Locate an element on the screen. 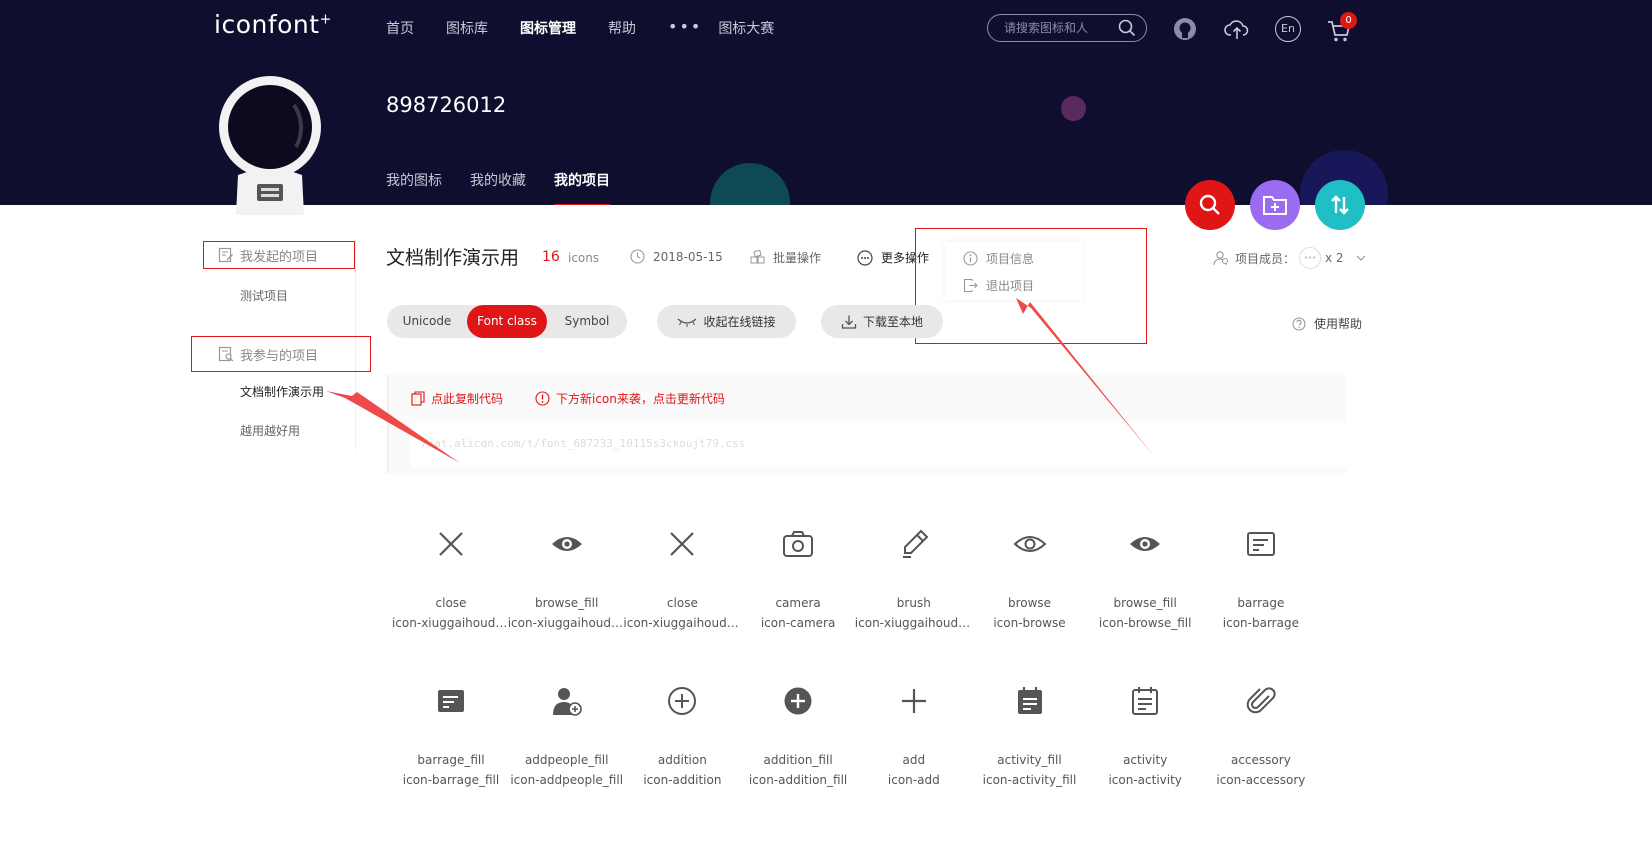 This screenshot has height=853, width=1652. tab-symbol: Symbol is located at coordinates (587, 321).